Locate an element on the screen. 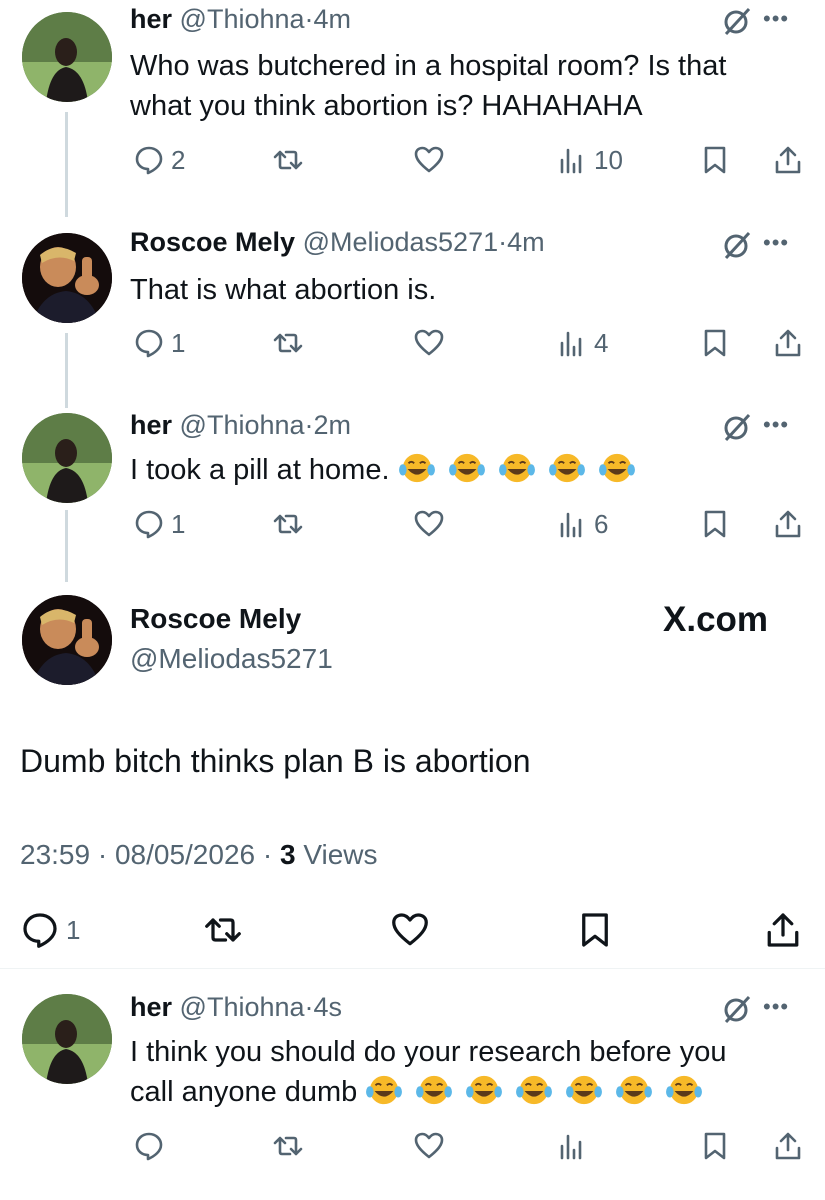  reply-count: 2 is located at coordinates (178, 159).